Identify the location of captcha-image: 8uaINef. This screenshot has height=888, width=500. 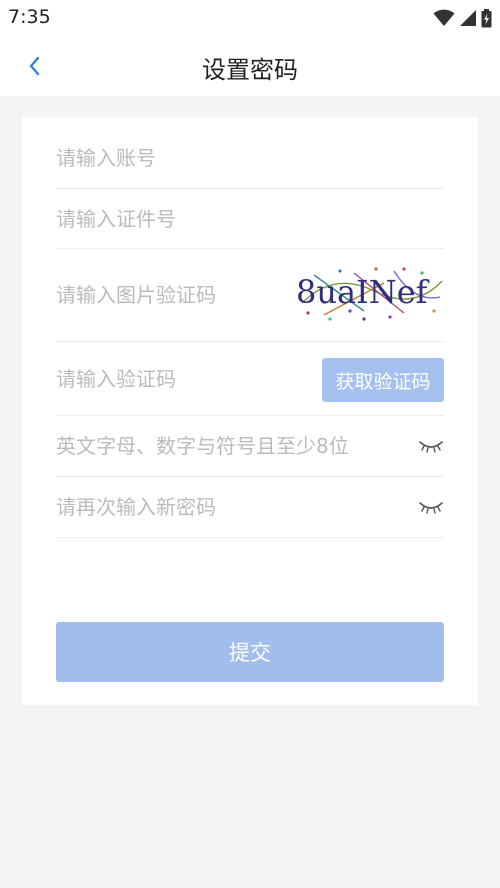
(369, 293).